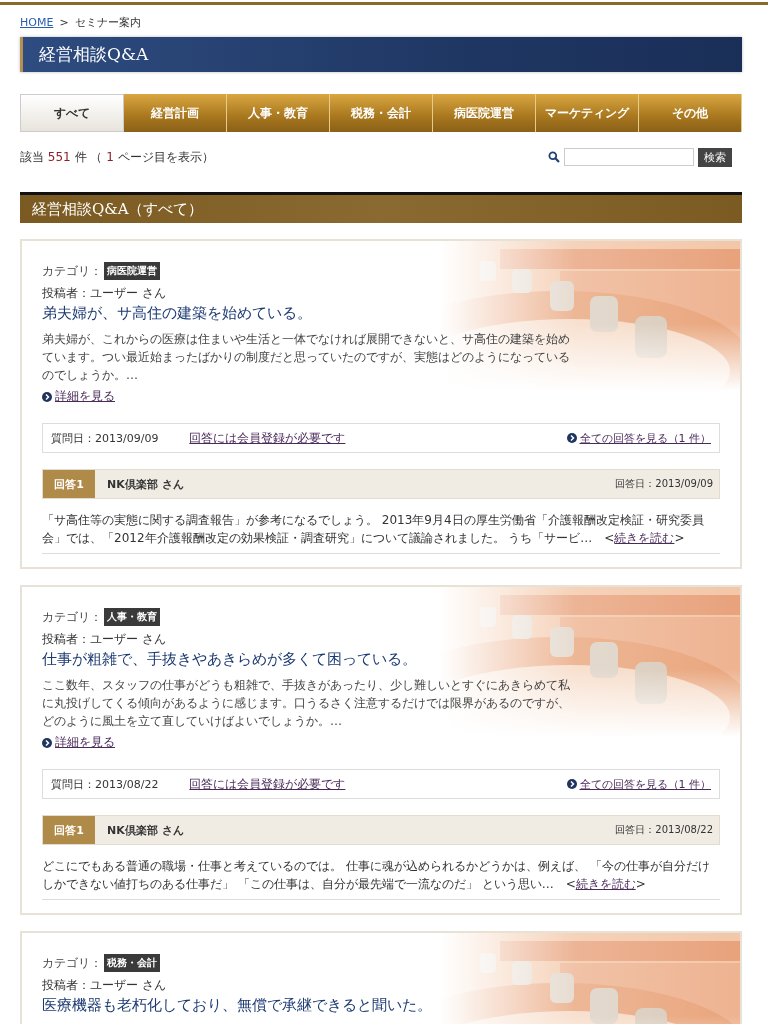 This screenshot has height=1024, width=768. Describe the element at coordinates (484, 113) in the screenshot. I see `category-tab: 病医院運営` at that location.